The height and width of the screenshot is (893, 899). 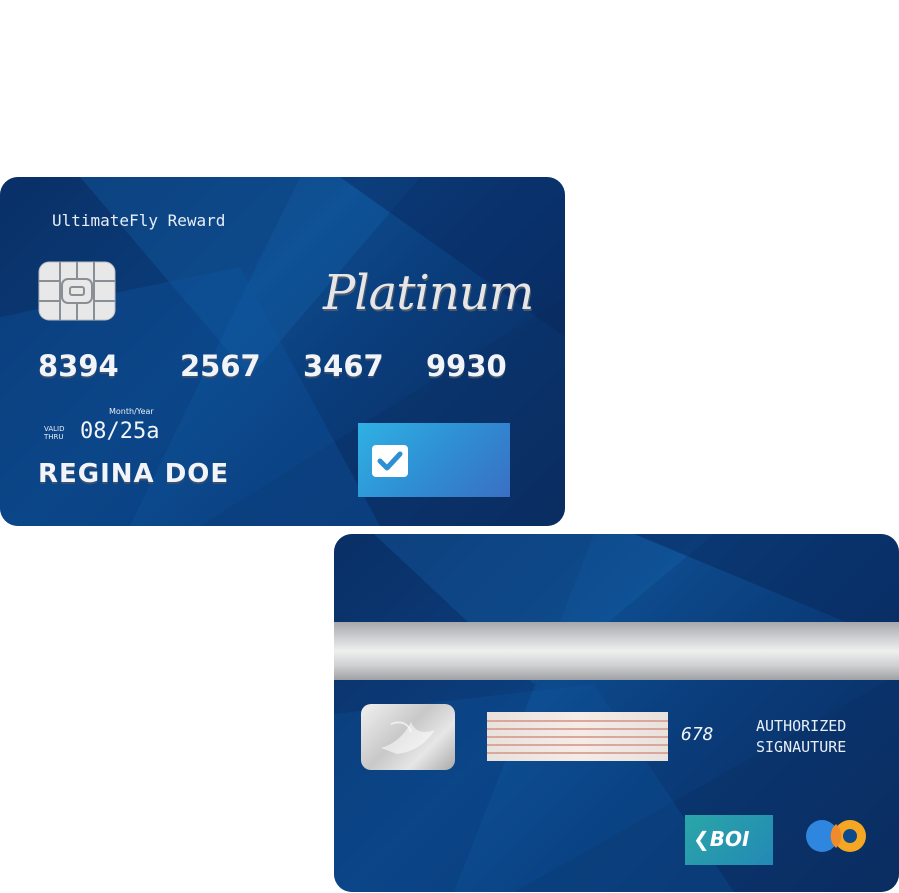 What do you see at coordinates (434, 460) in the screenshot?
I see `verified-badge` at bounding box center [434, 460].